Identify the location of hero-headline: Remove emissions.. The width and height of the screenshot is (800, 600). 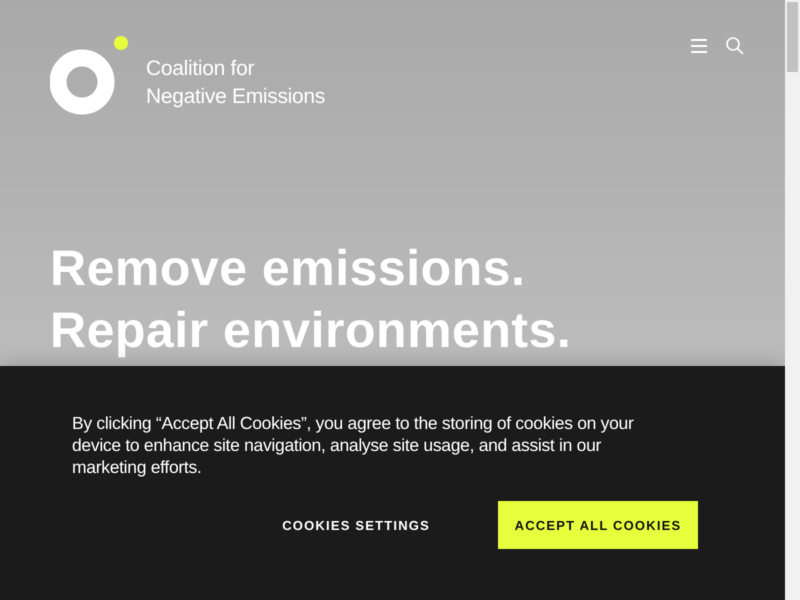
(288, 268).